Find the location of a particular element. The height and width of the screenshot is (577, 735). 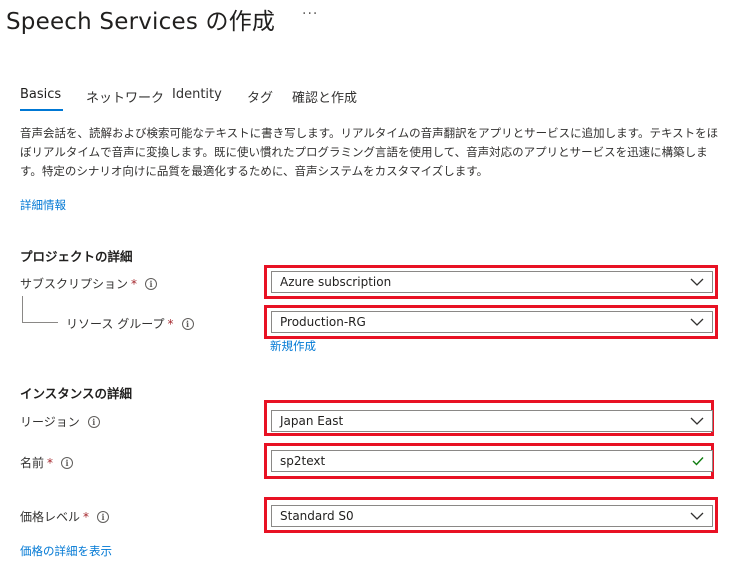

subscription-label-text: サブスクリプション is located at coordinates (74, 284).